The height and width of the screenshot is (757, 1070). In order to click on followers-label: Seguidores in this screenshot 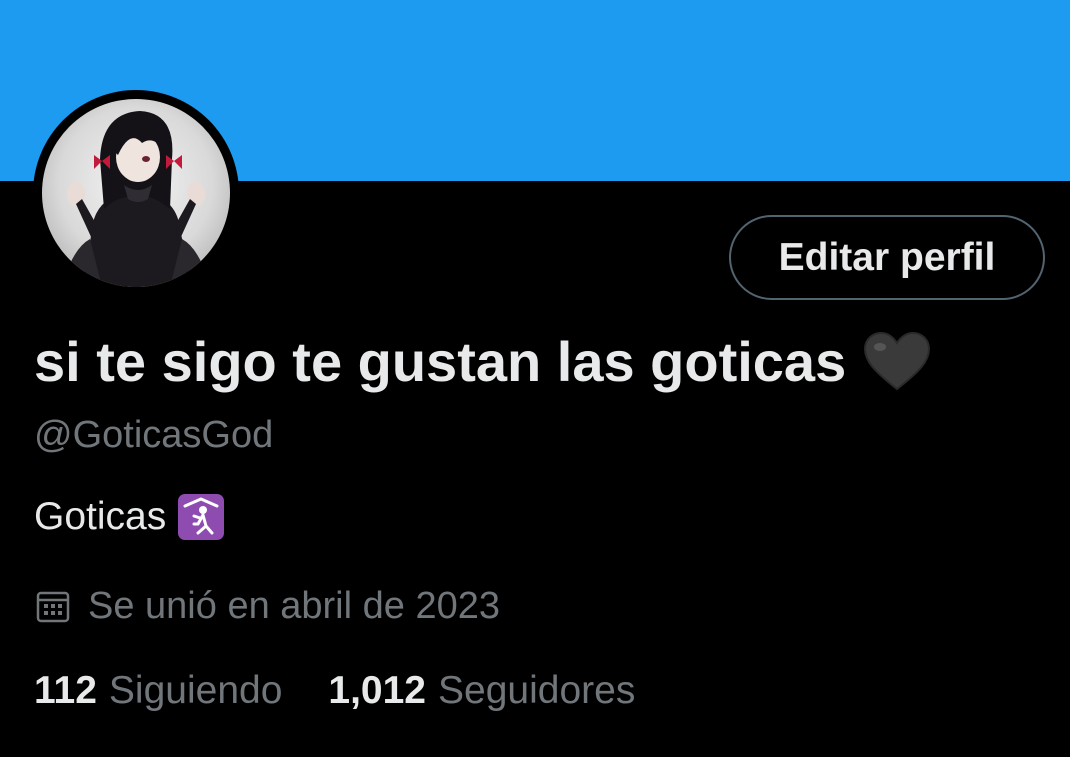, I will do `click(537, 690)`.